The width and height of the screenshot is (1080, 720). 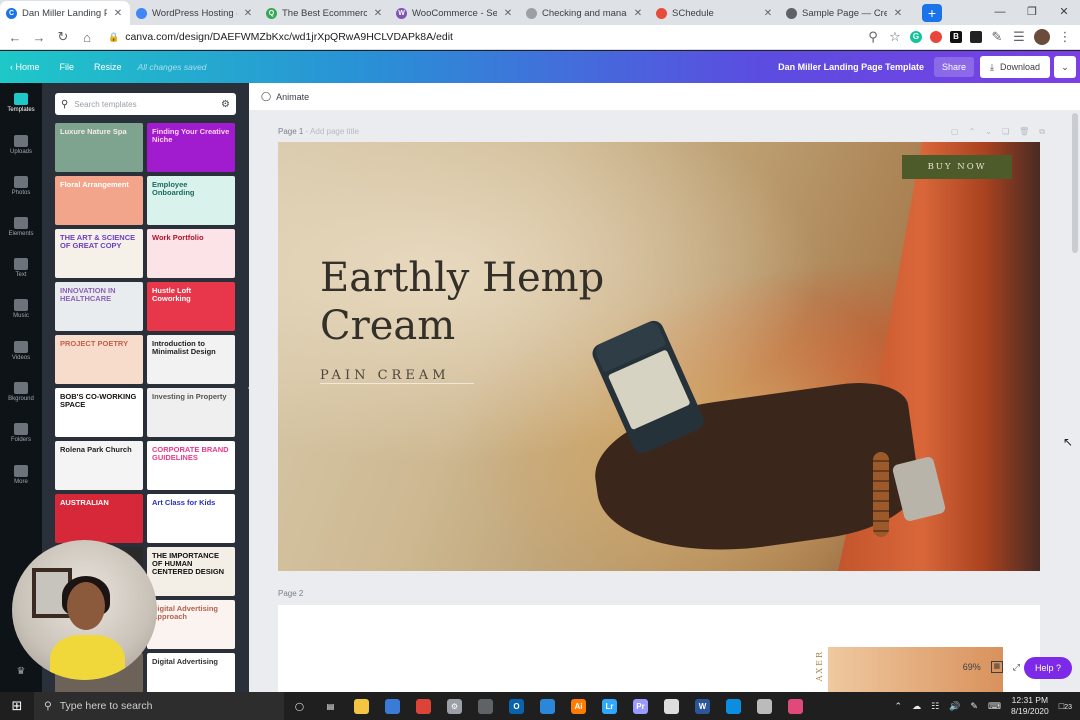 I want to click on pen-icon: ✎, so click(x=974, y=706).